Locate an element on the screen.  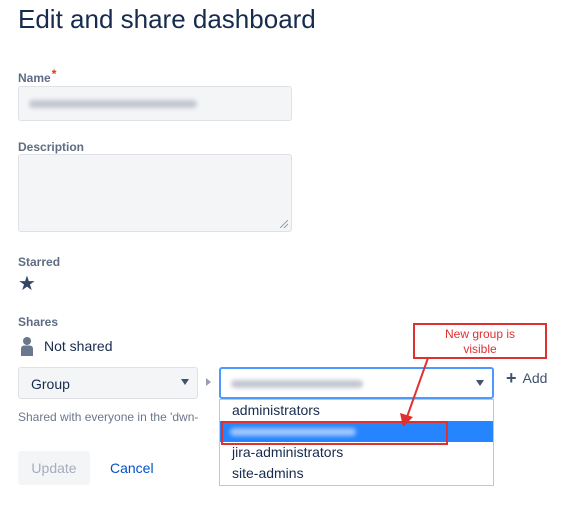
group-select is located at coordinates (356, 383).